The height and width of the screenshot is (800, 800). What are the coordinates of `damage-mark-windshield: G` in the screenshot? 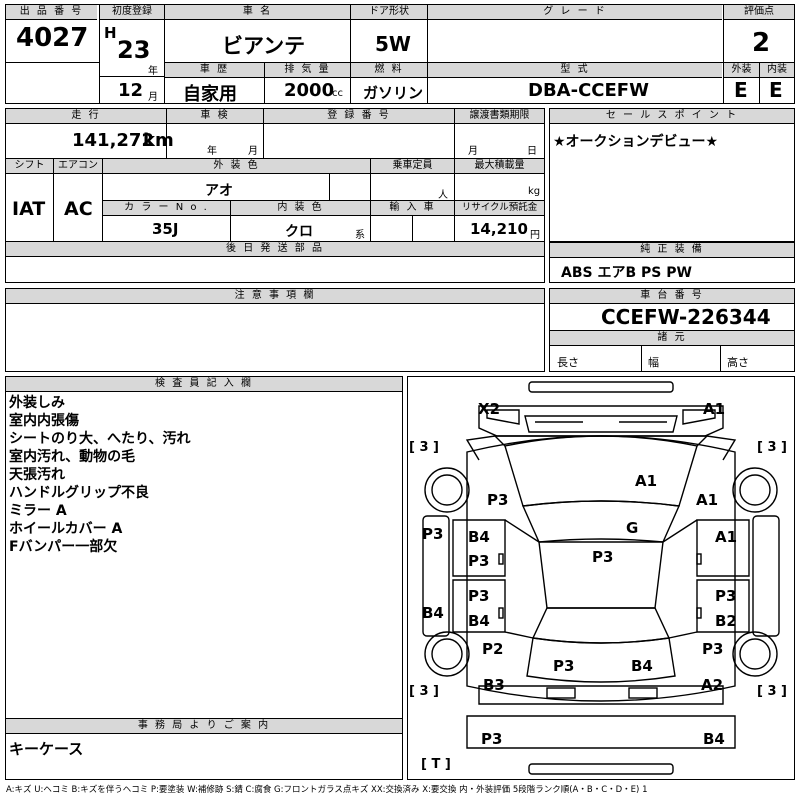 It's located at (632, 528).